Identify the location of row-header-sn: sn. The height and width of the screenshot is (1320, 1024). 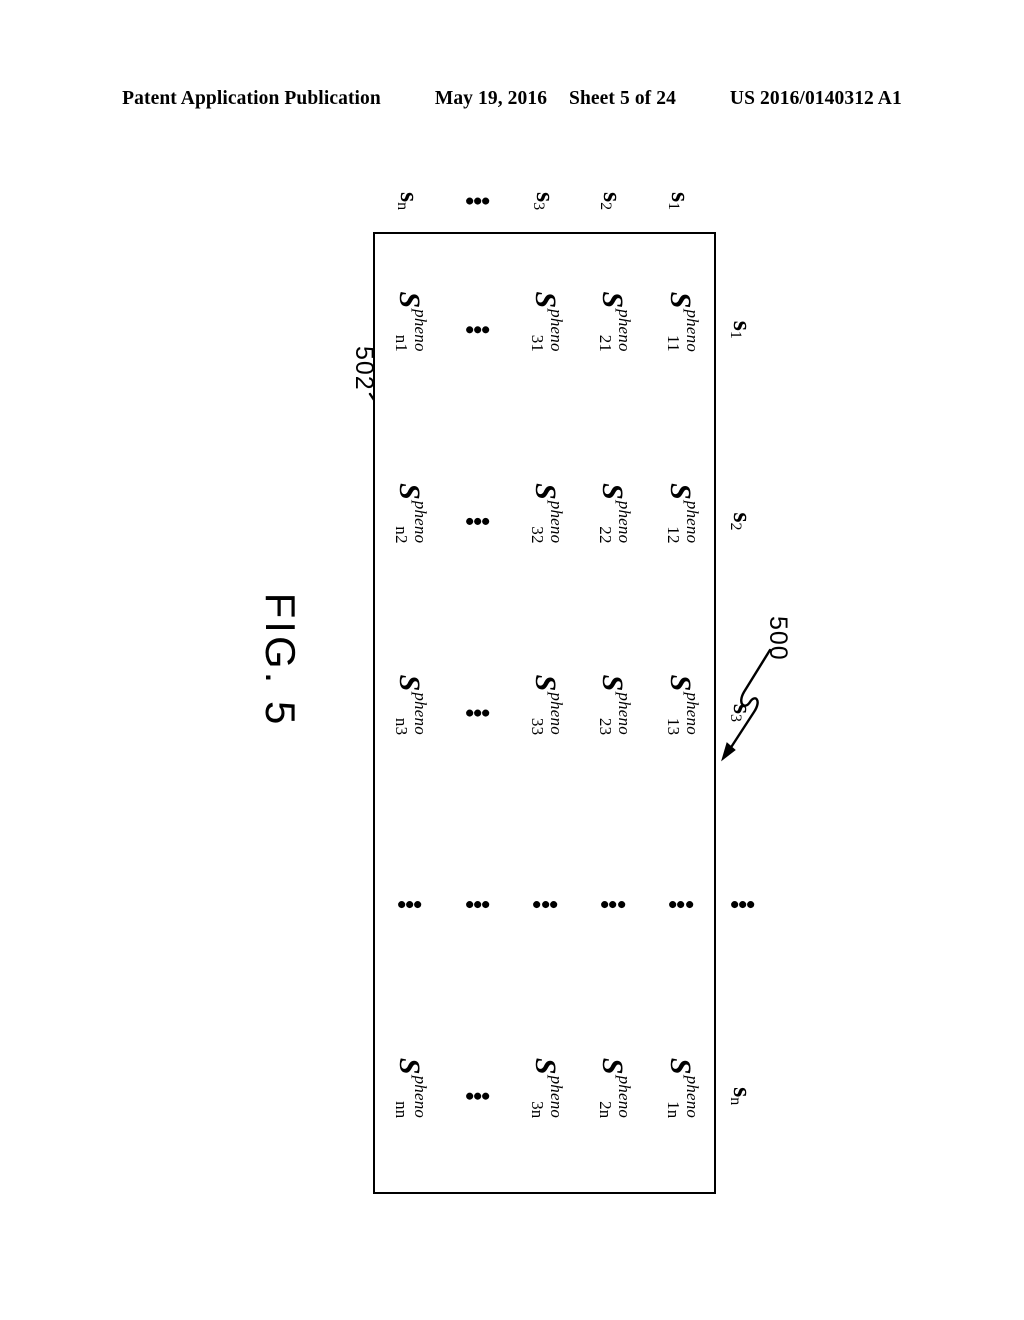
(409, 201).